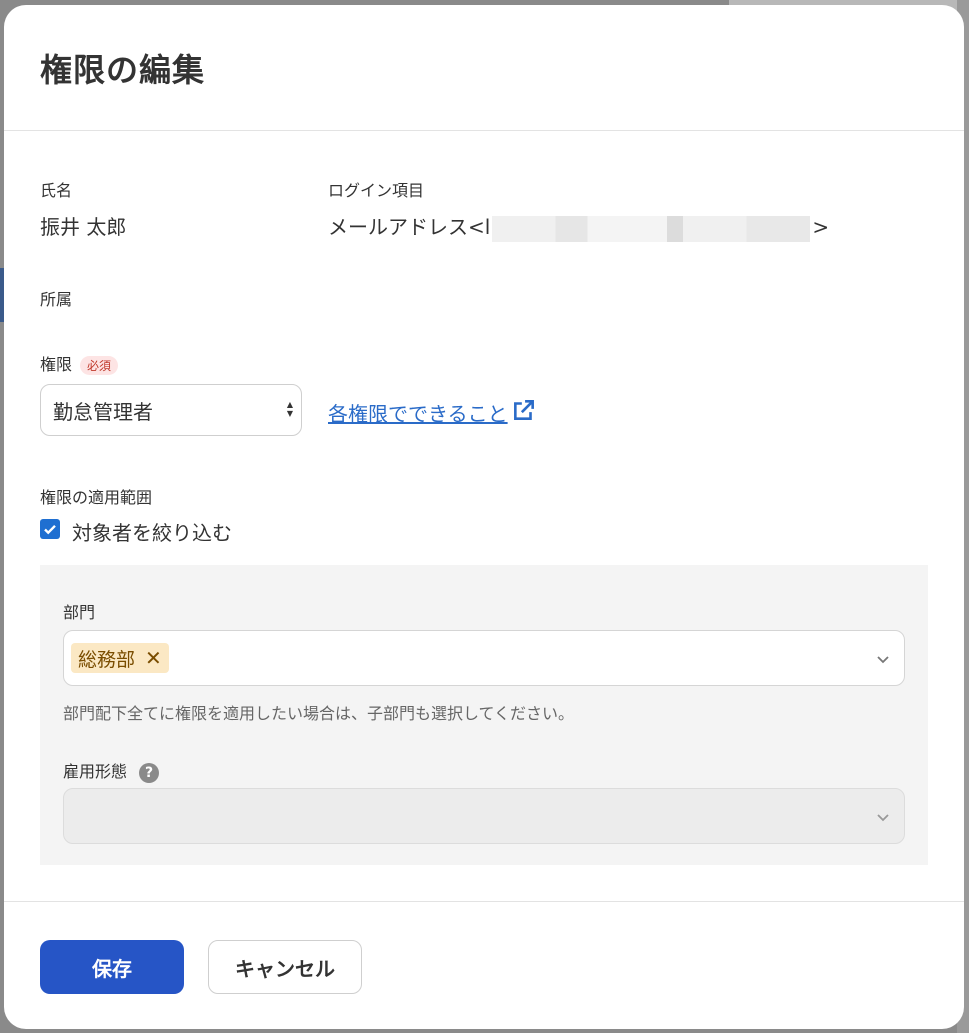 The height and width of the screenshot is (1033, 969). I want to click on department-hint: 部門配下全てに権限を適用したい場合は、子部門も選択してください。, so click(319, 713).